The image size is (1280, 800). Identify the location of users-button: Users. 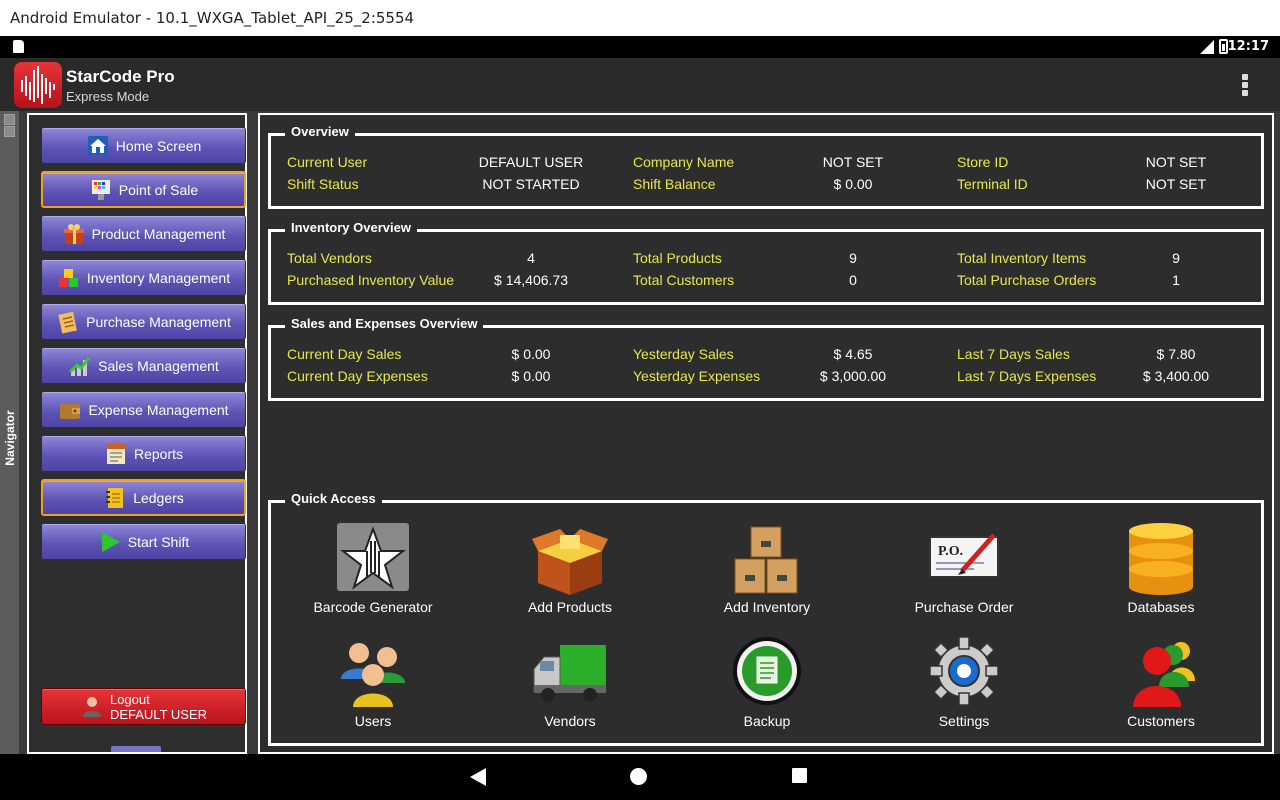
(373, 682).